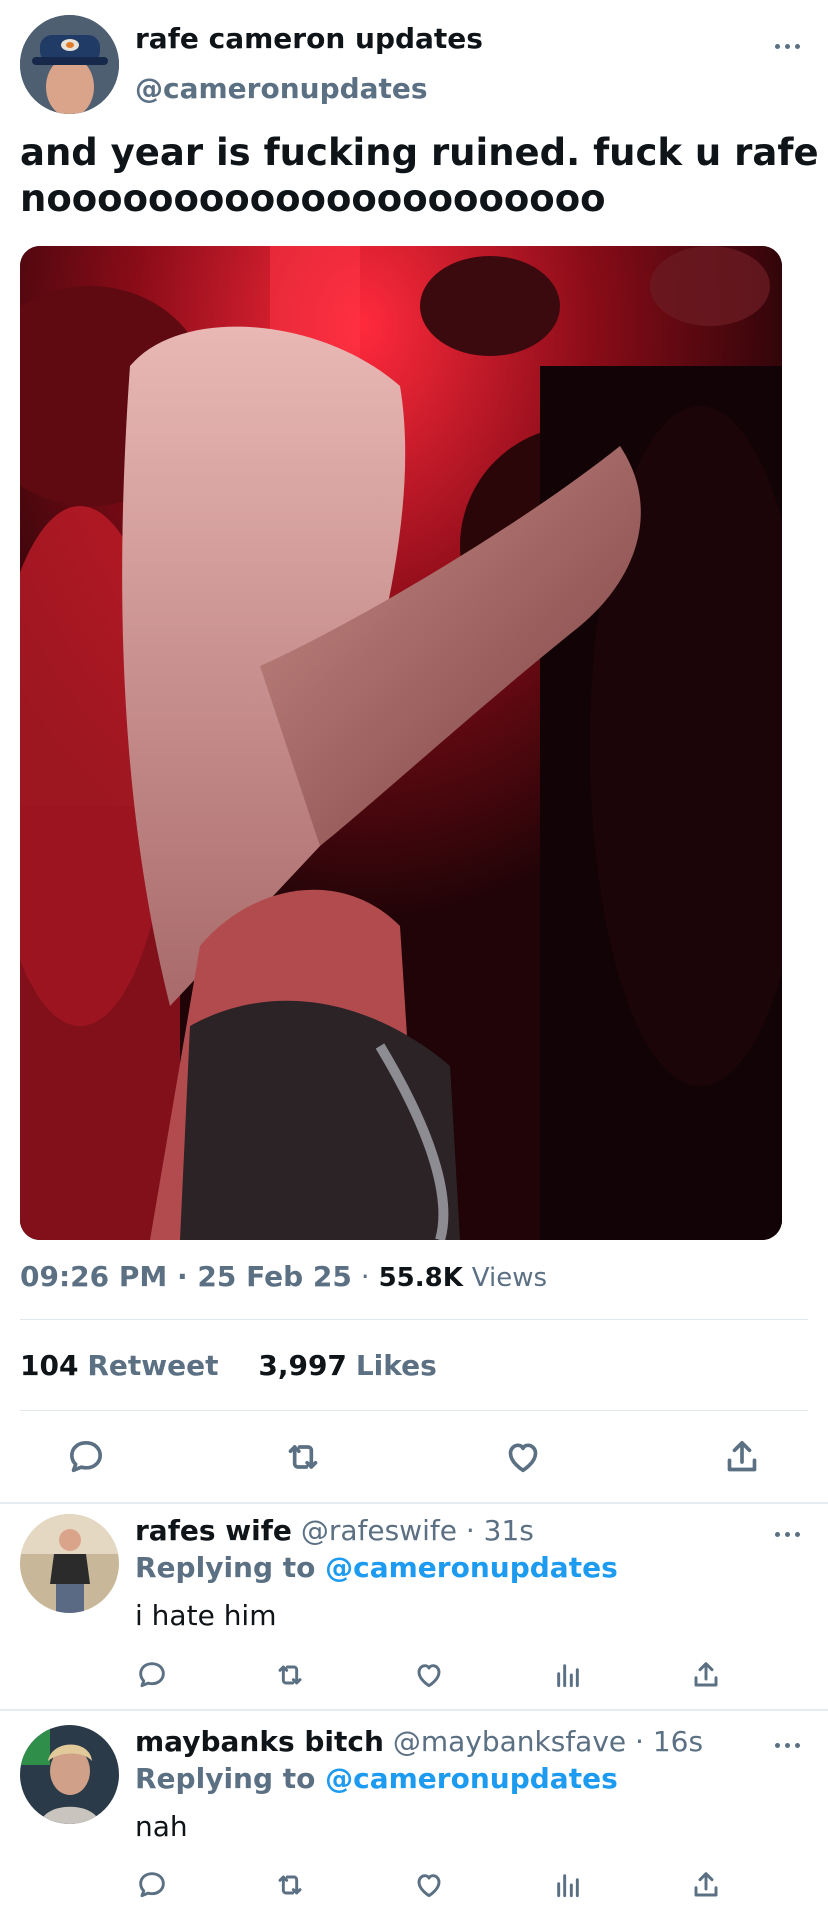 This screenshot has width=828, height=1920. I want to click on share-button, so click(742, 1457).